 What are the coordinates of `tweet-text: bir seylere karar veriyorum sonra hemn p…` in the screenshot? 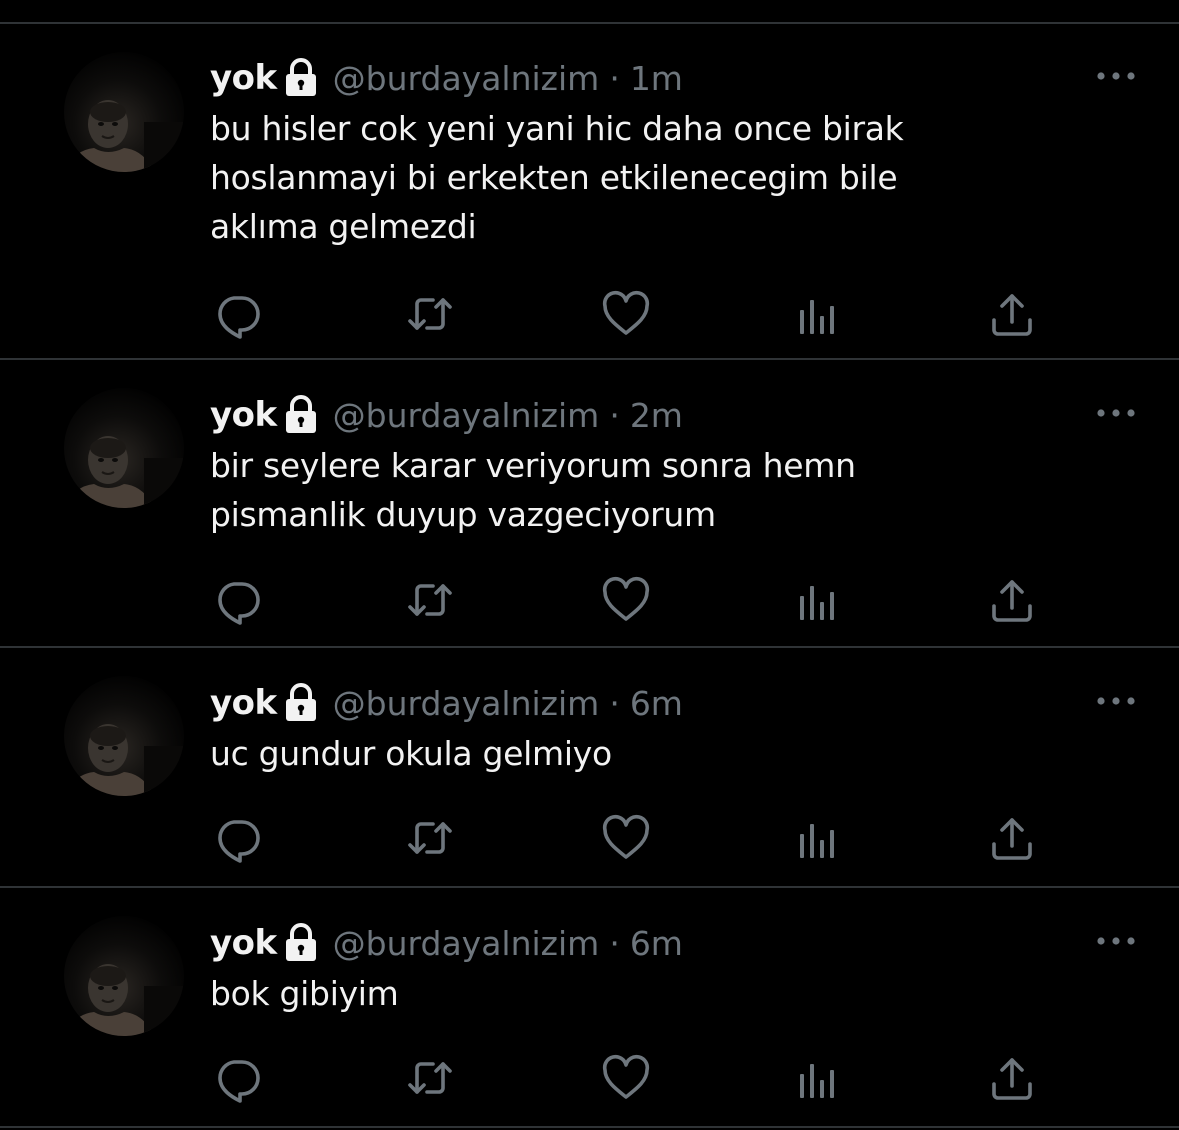 It's located at (533, 490).